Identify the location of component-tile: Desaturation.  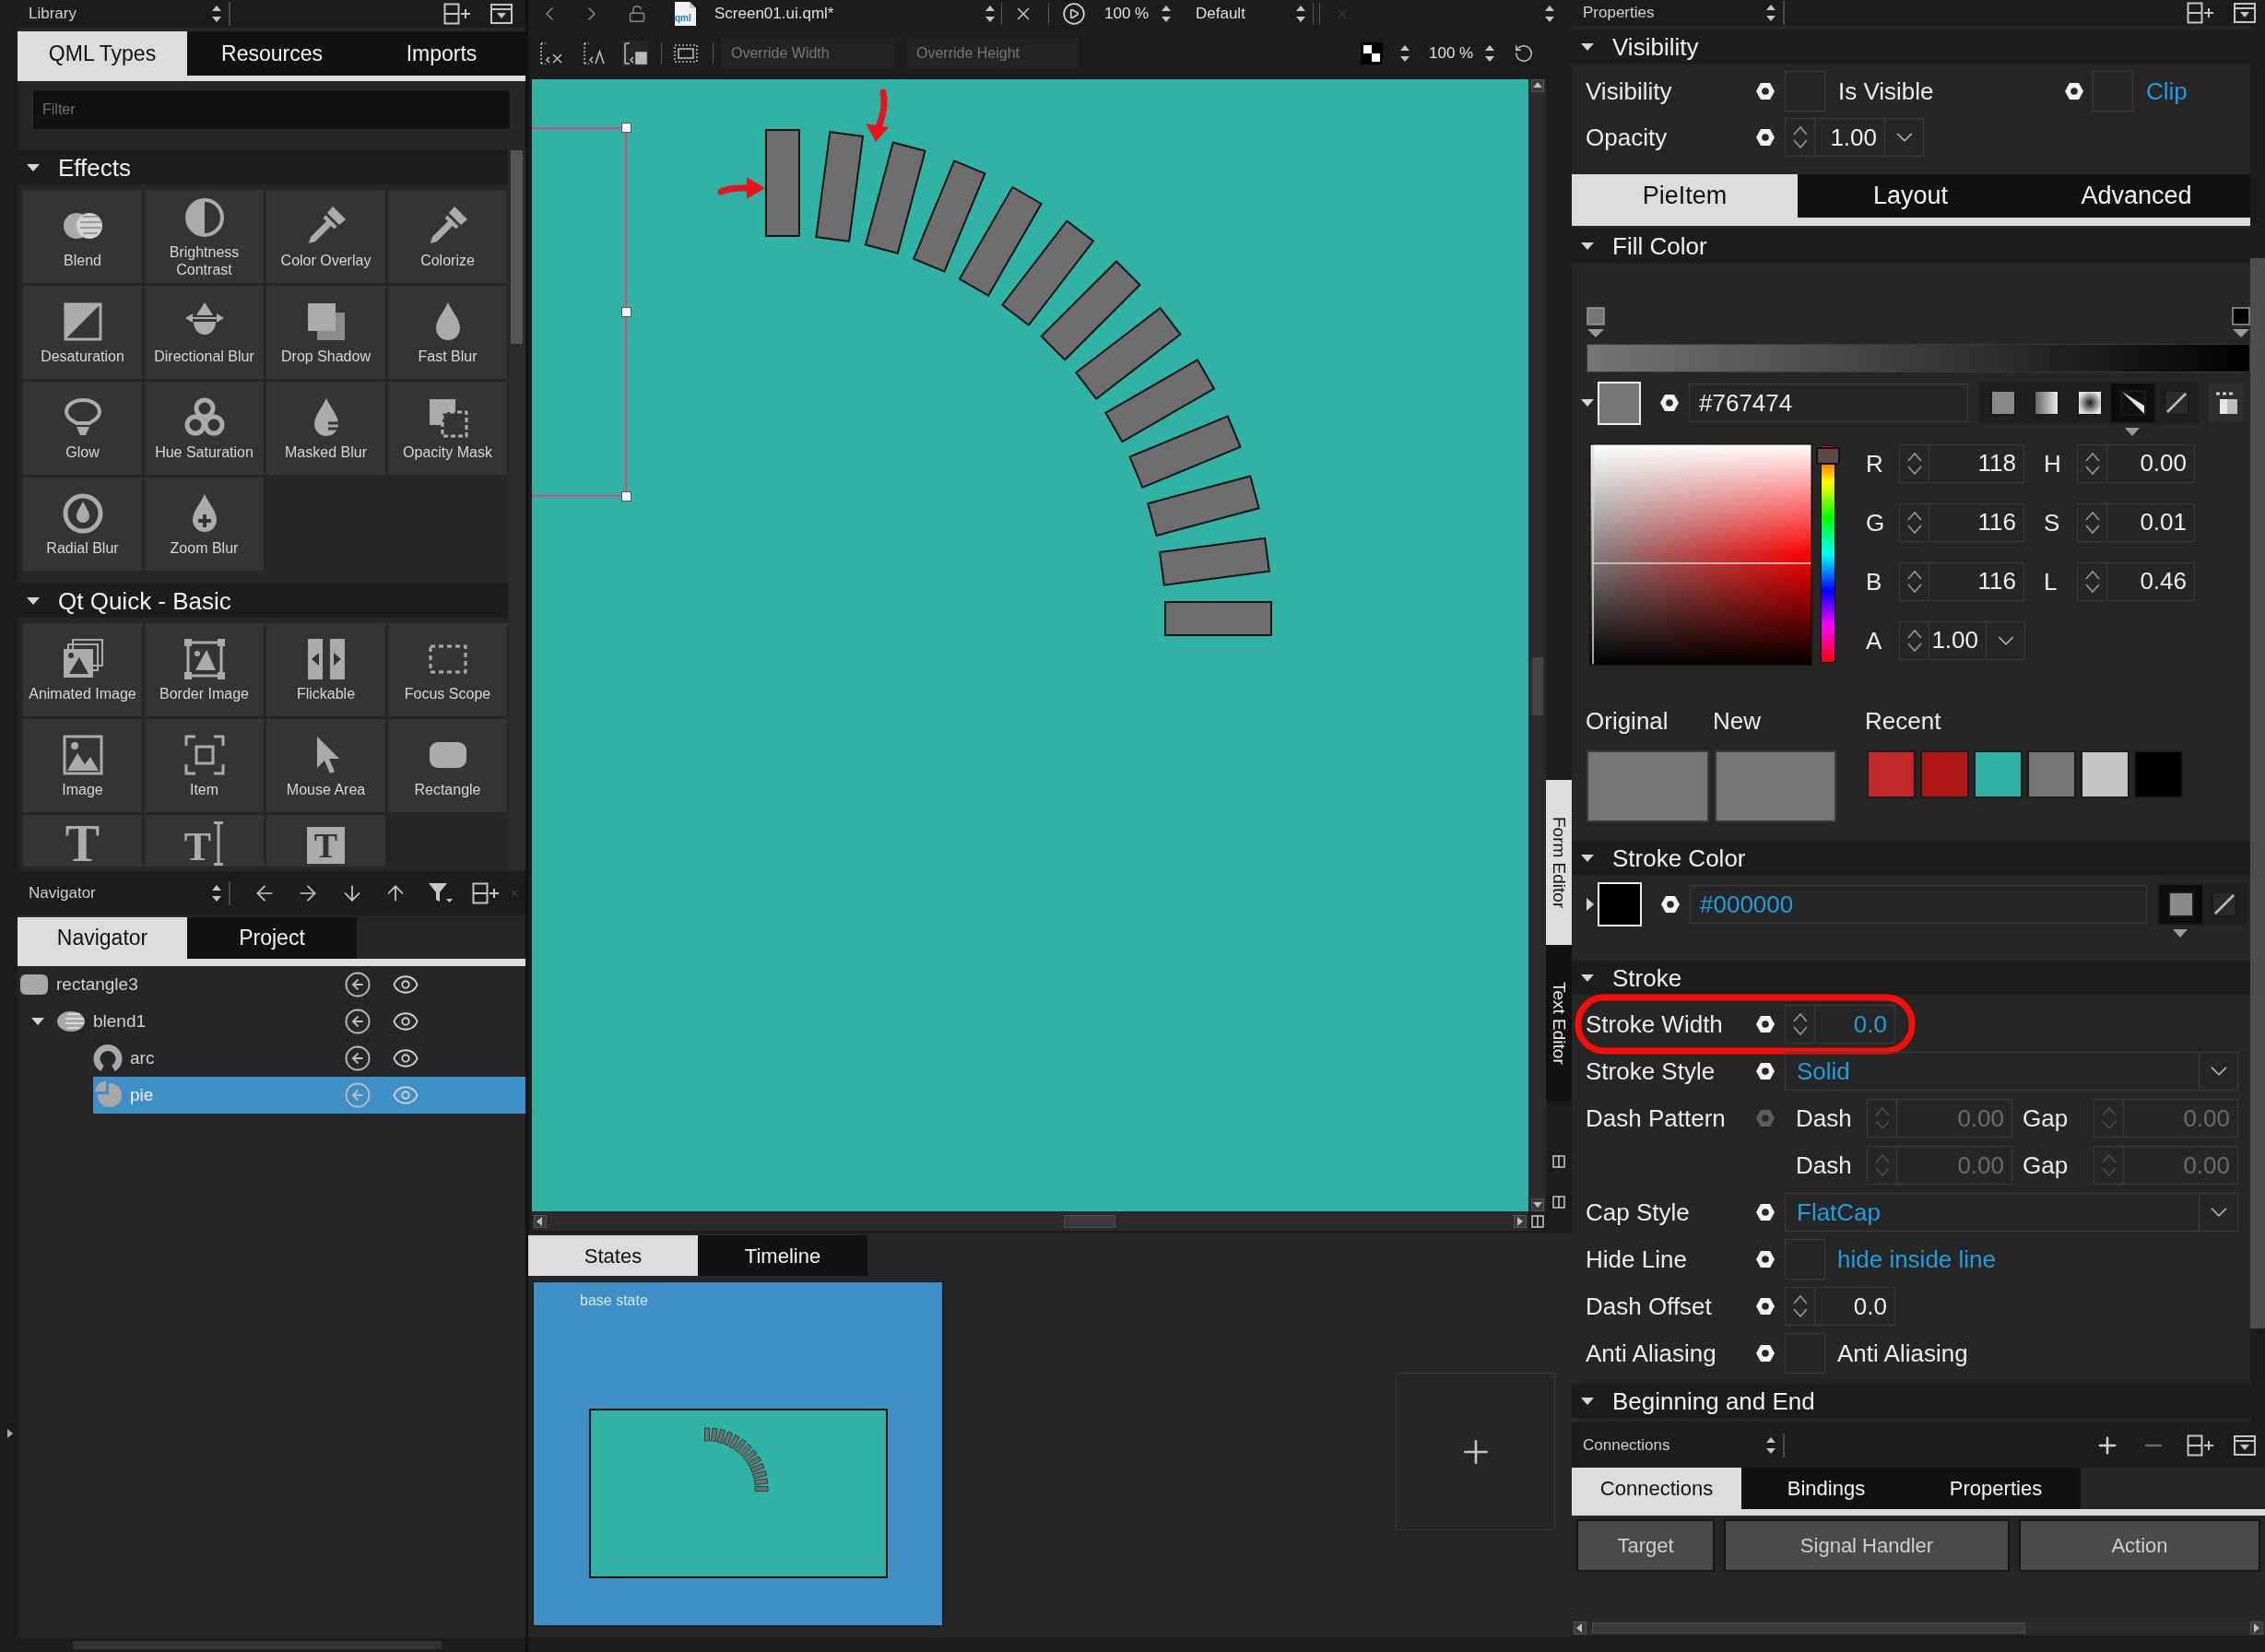
(82, 332).